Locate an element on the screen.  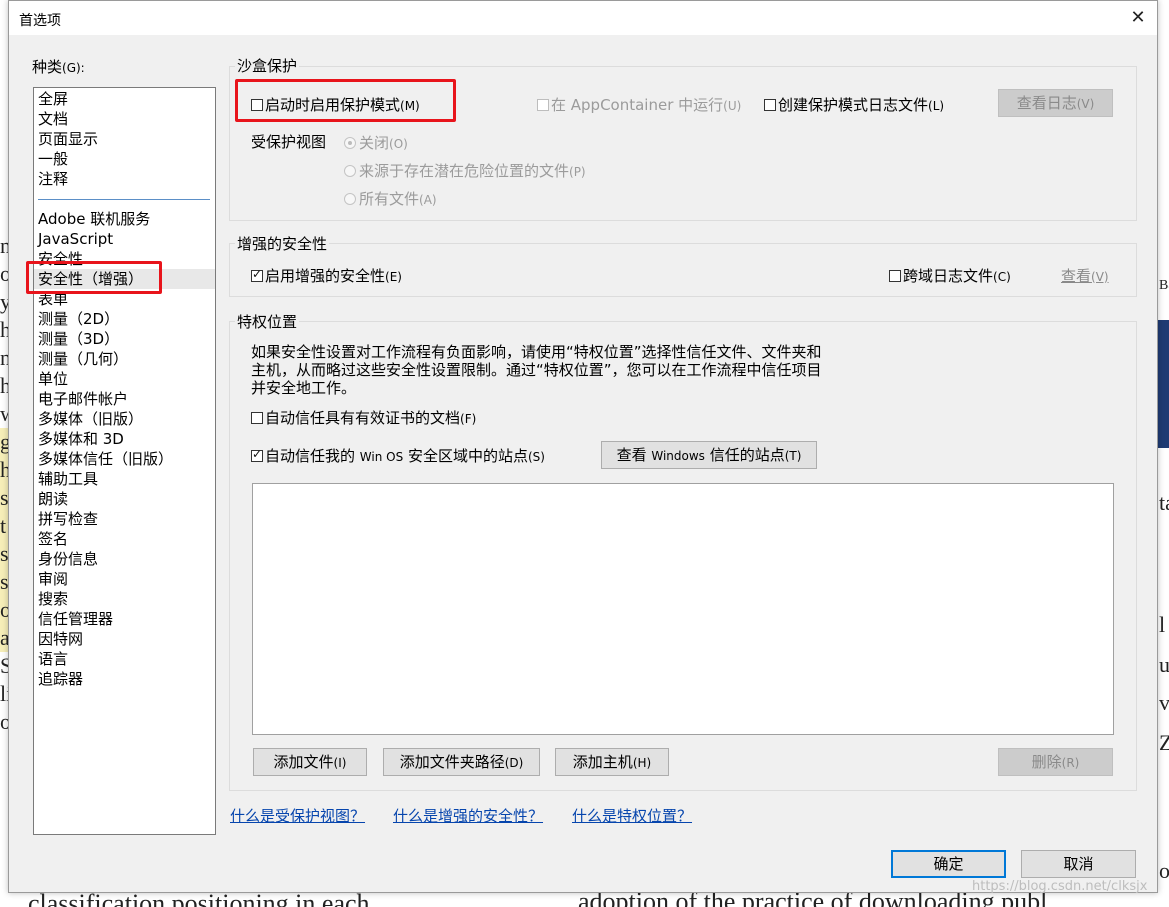
cross-domain-log-checkbox: 跨域日志文件(C) is located at coordinates (950, 275).